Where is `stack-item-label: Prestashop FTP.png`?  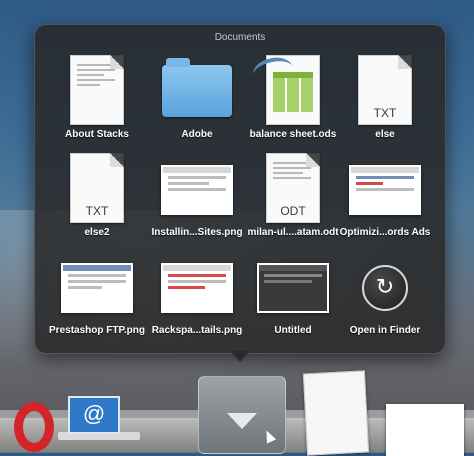 stack-item-label: Prestashop FTP.png is located at coordinates (97, 330).